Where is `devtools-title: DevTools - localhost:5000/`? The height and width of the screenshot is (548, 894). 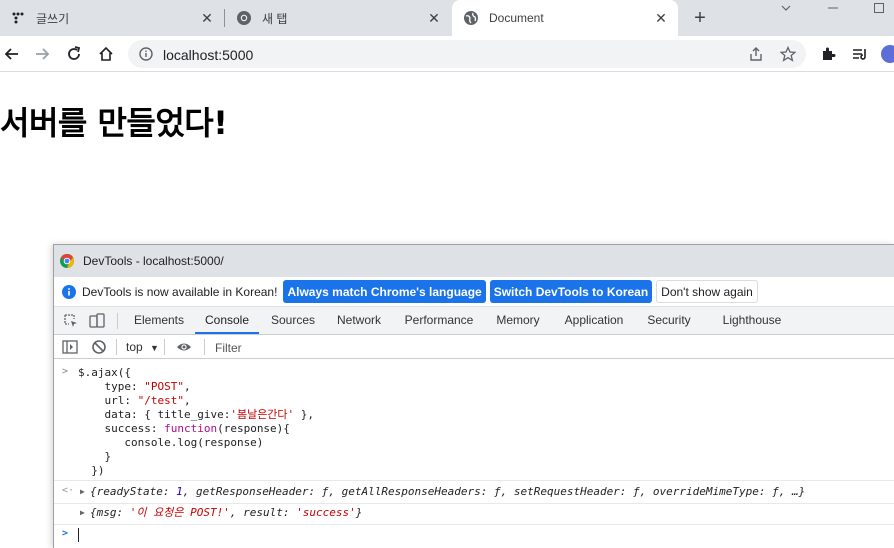
devtools-title: DevTools - localhost:5000/ is located at coordinates (153, 261).